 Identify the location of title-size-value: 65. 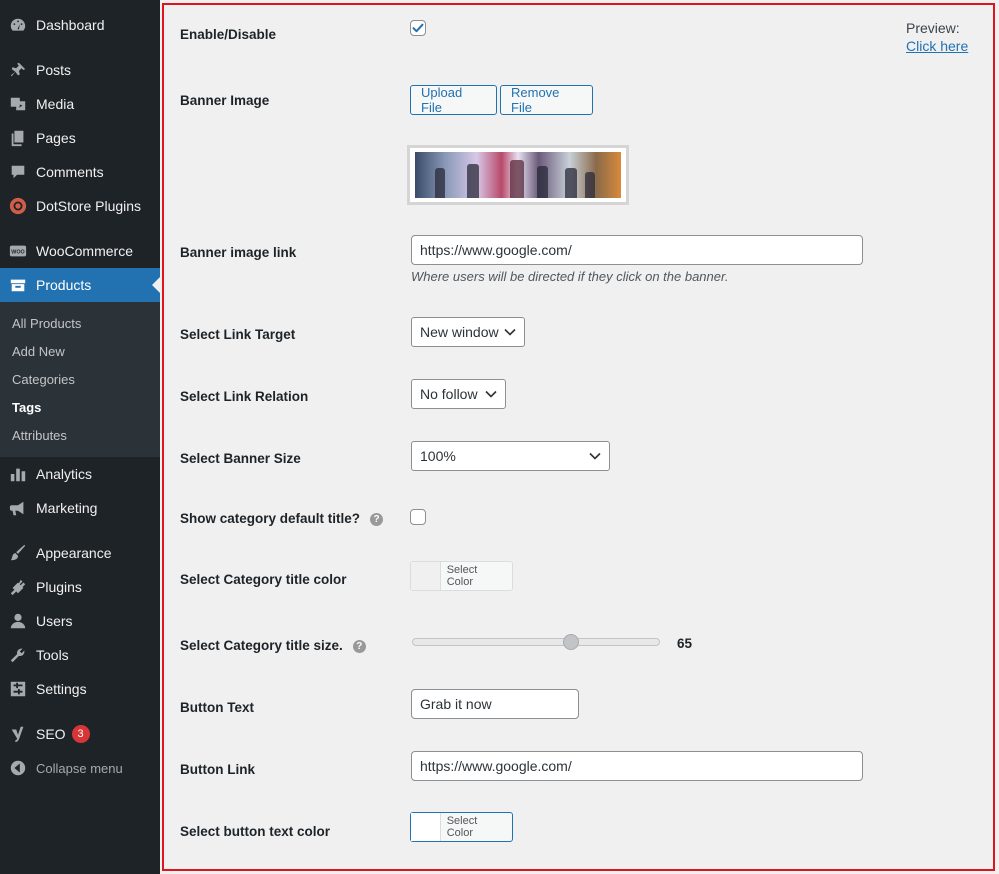
(685, 643).